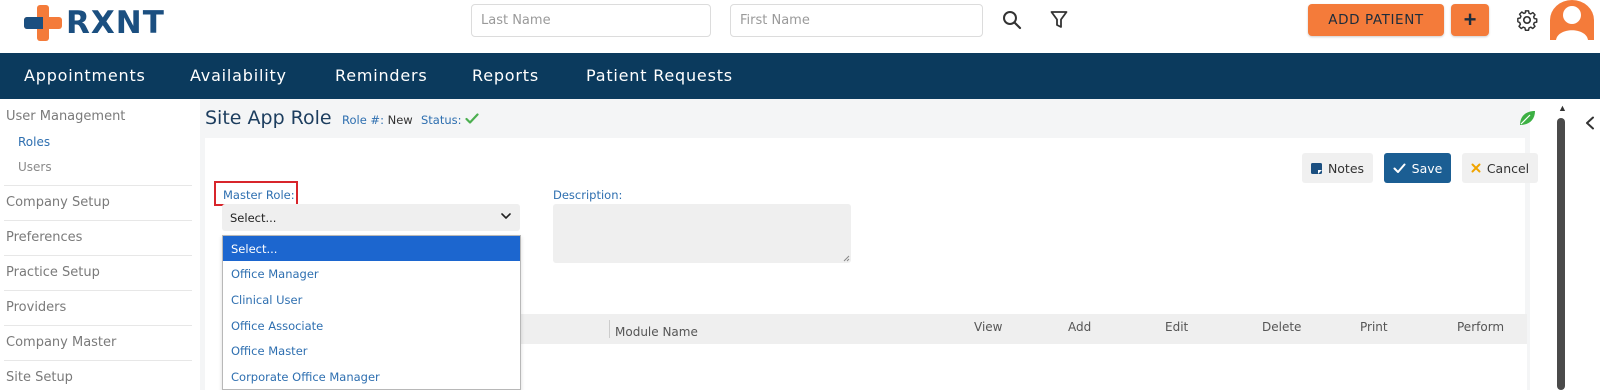  What do you see at coordinates (85, 75) in the screenshot?
I see `nav-appointments: Appointments` at bounding box center [85, 75].